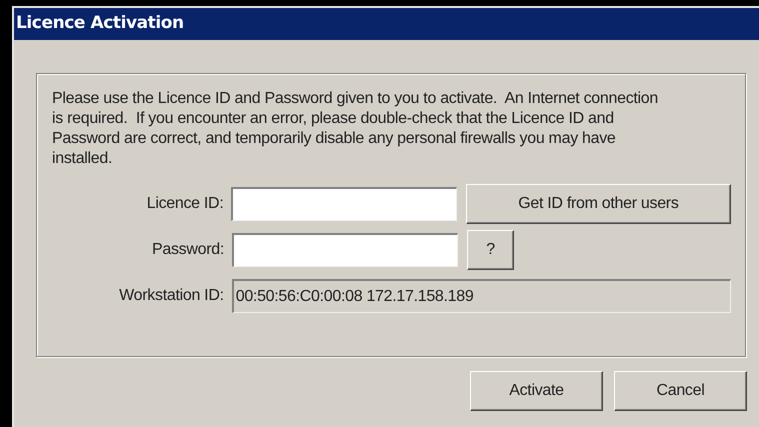 This screenshot has width=759, height=427. What do you see at coordinates (490, 250) in the screenshot?
I see `form-button: ?` at bounding box center [490, 250].